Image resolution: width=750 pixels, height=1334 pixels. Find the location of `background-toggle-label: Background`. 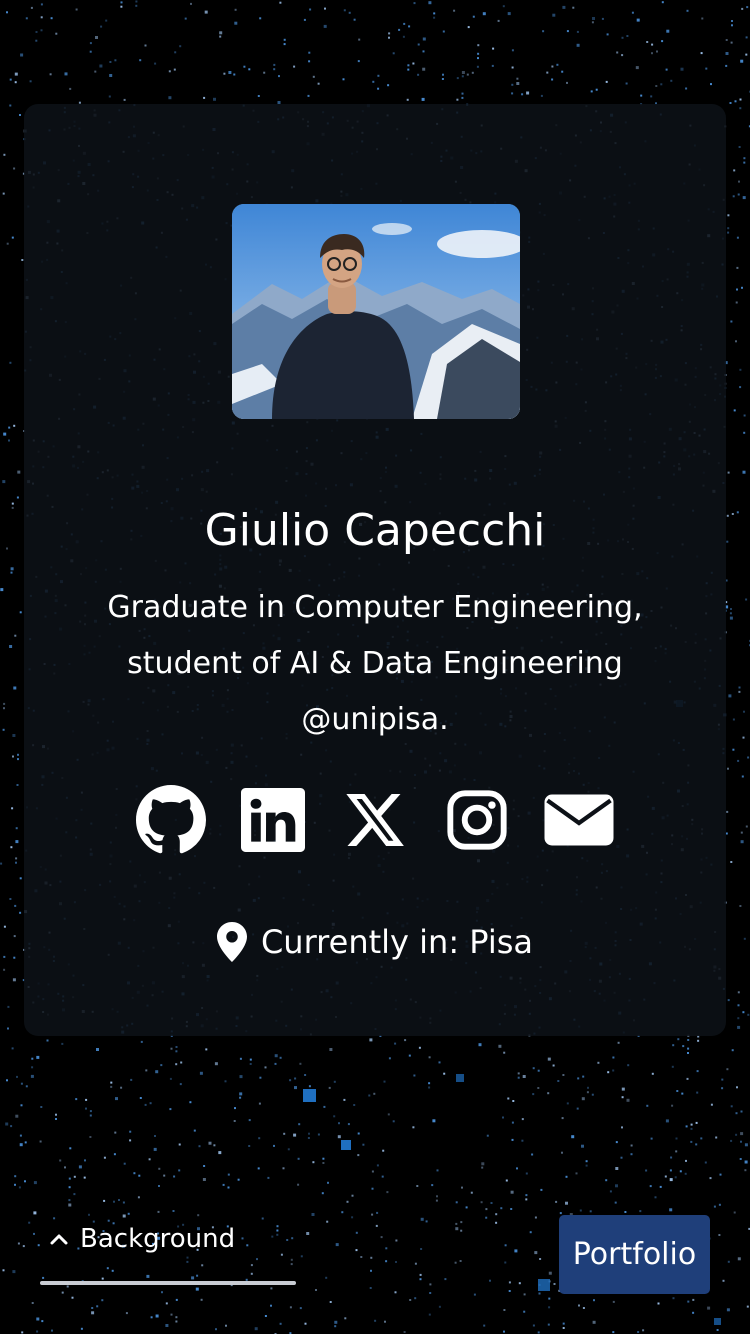

background-toggle-label: Background is located at coordinates (158, 1239).